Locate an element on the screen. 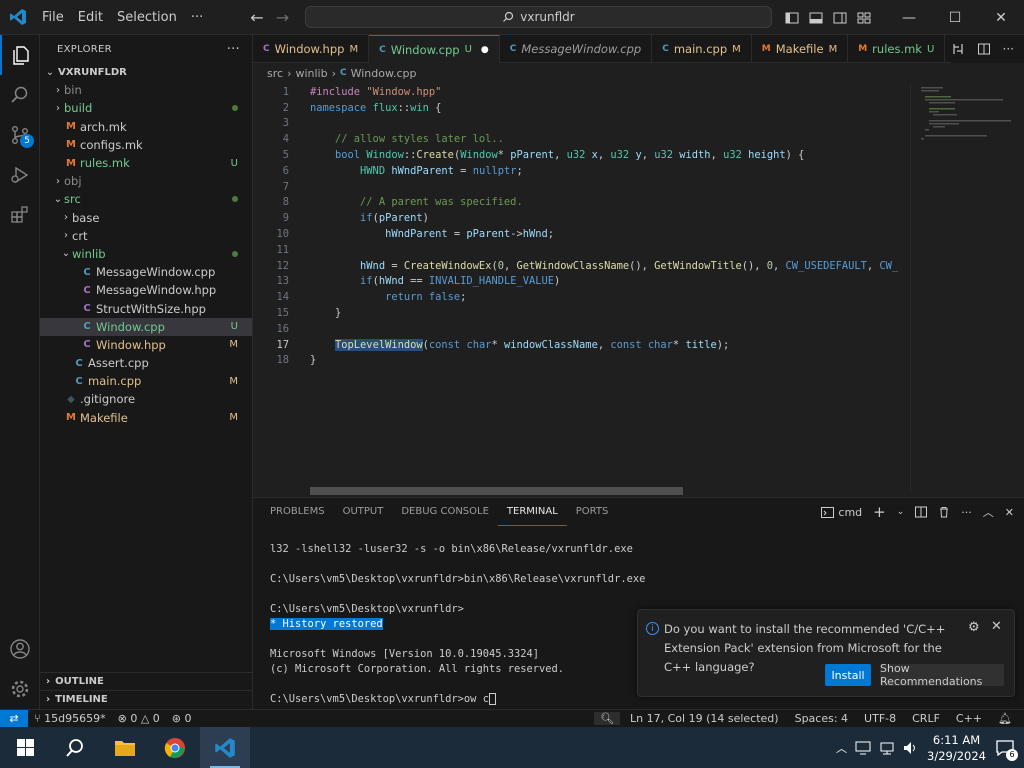 This screenshot has width=1024, height=768. file-item-arch-mk: March.mk is located at coordinates (146, 127).